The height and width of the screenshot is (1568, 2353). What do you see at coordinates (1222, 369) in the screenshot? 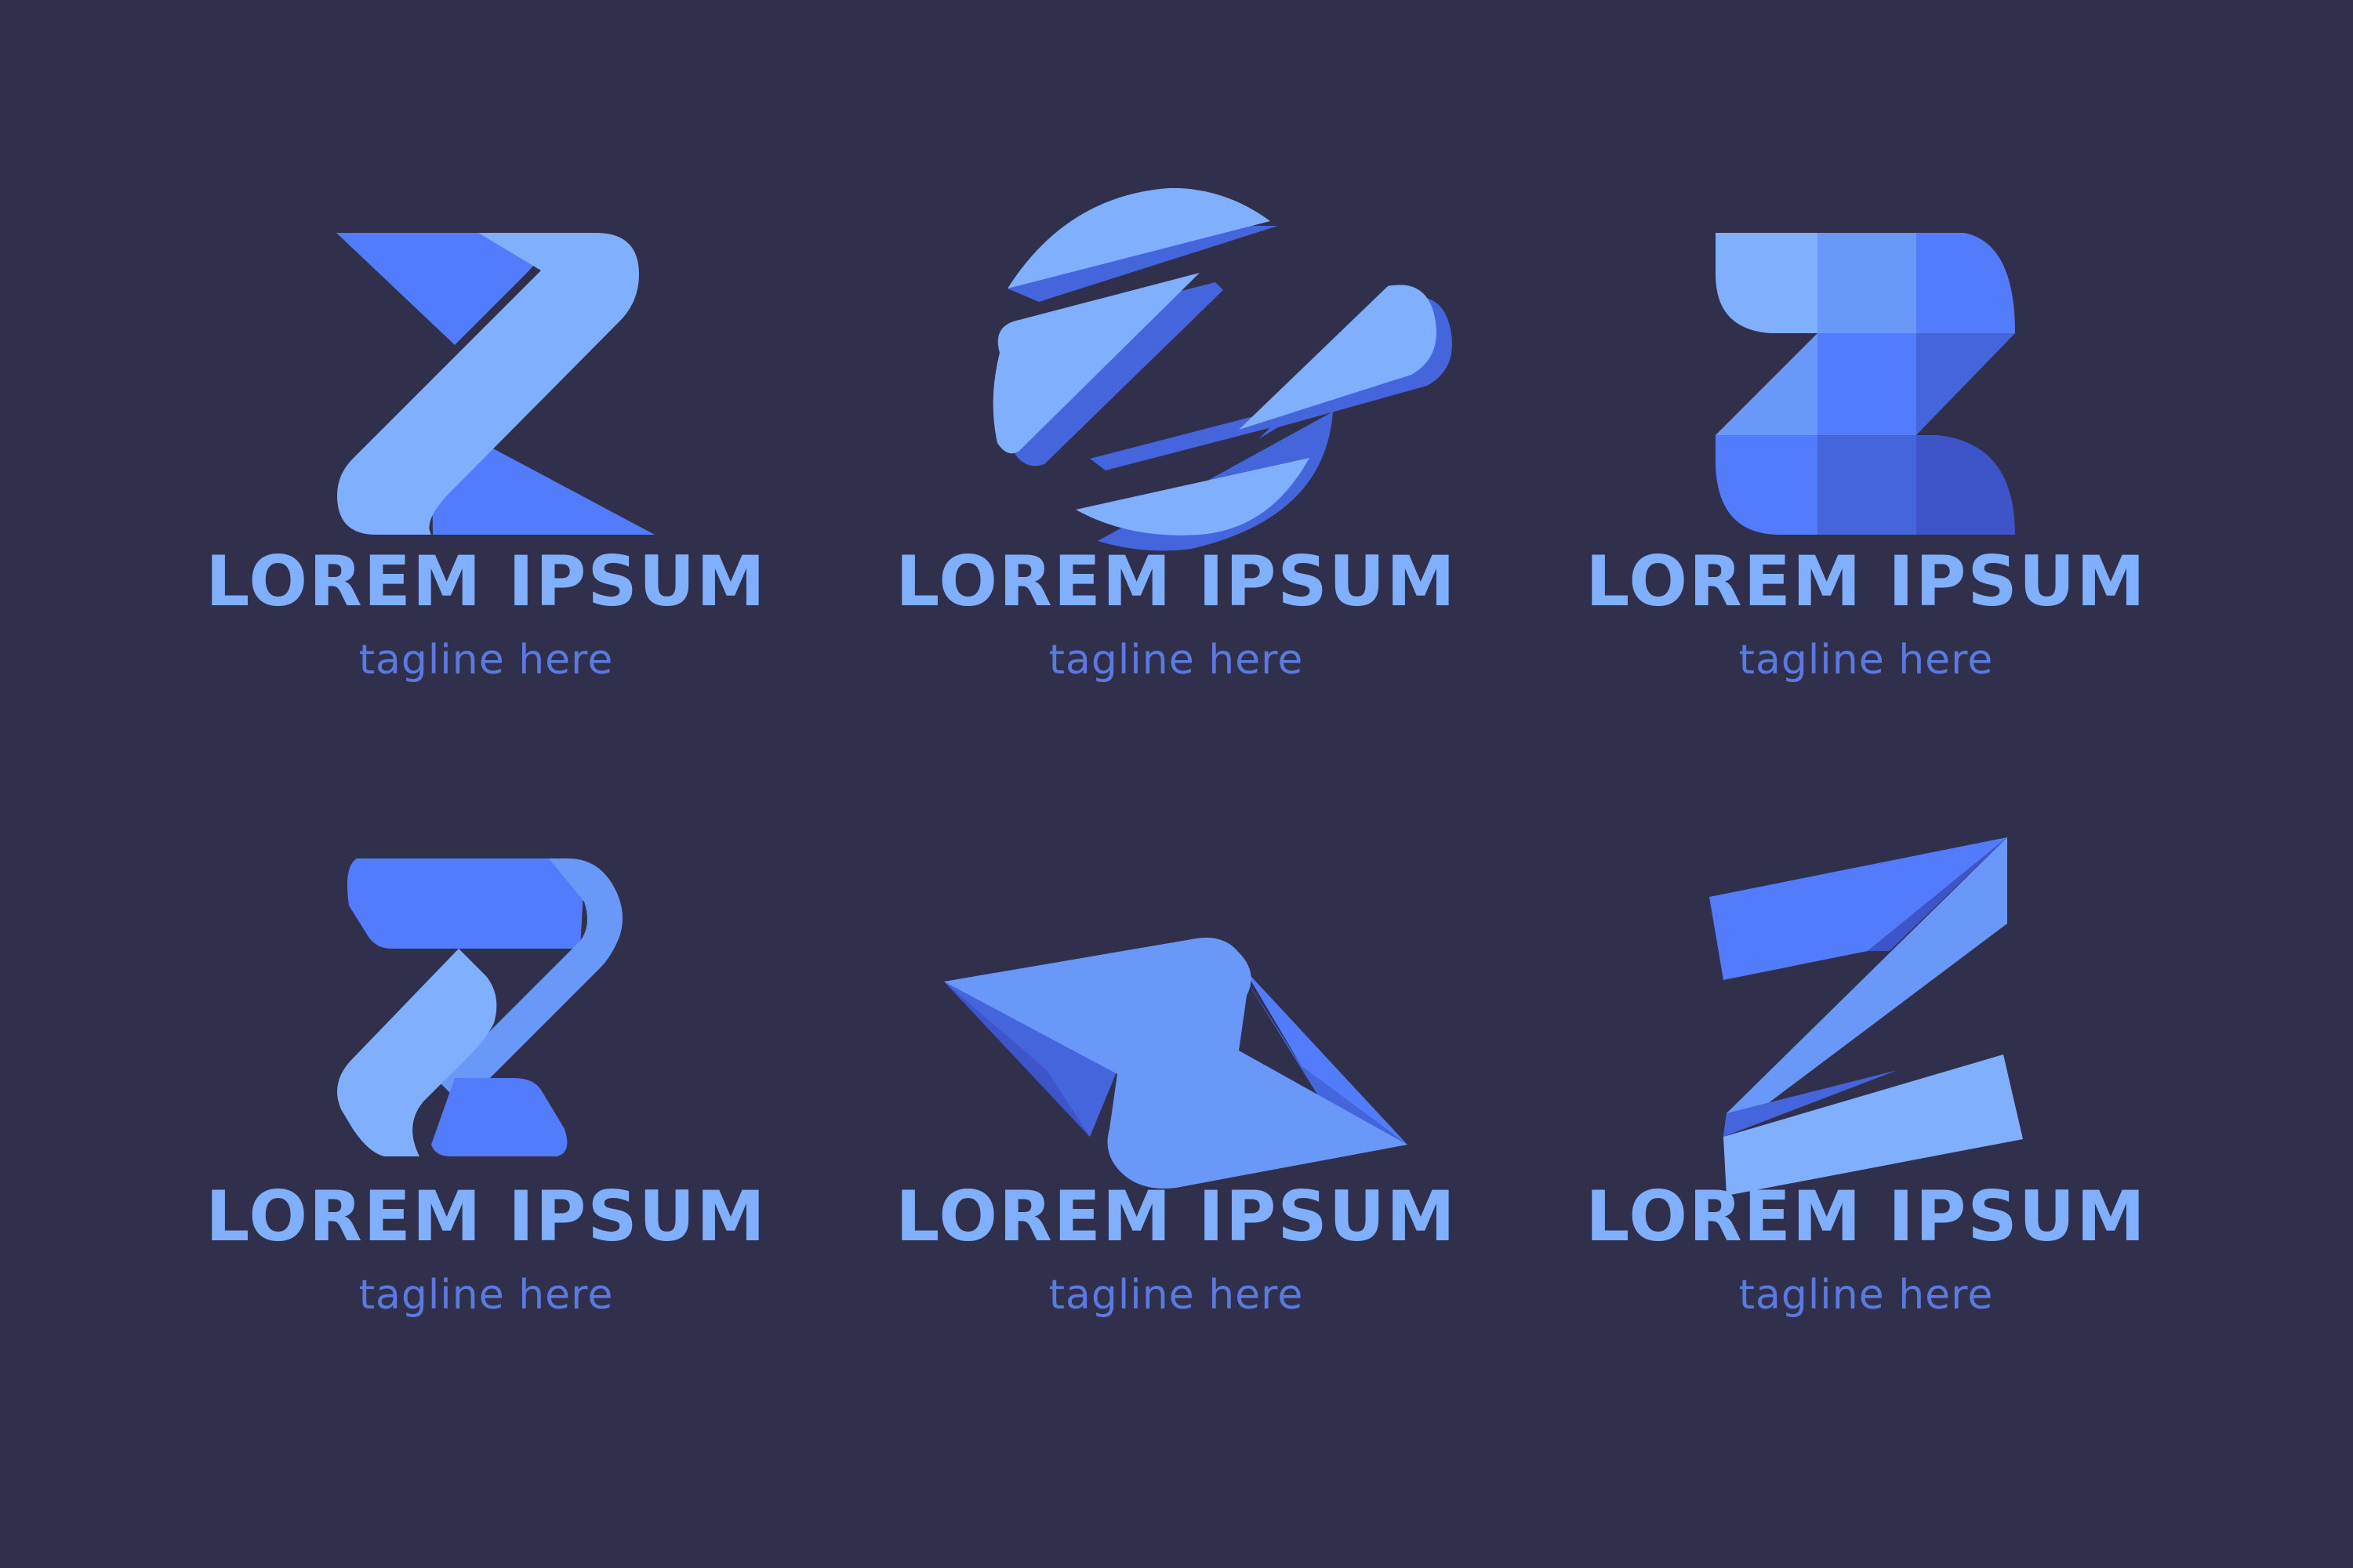
I see `circle-z-logo-icon` at bounding box center [1222, 369].